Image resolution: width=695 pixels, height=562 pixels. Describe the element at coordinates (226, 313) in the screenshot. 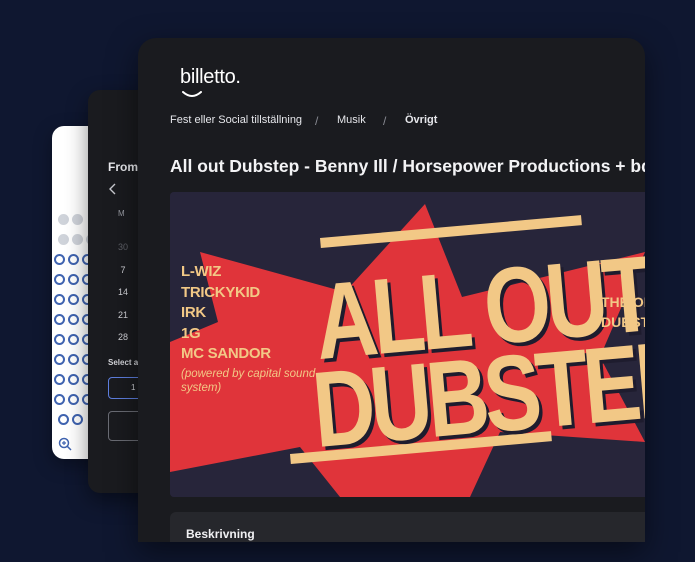

I see `lineup-list: L-WIZ TRICKYKID IRK 1G MC SANDOR` at that location.